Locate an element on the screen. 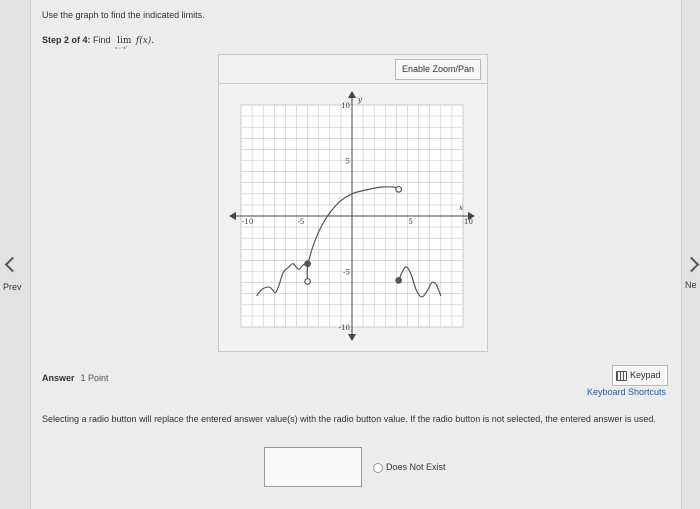 The image size is (700, 509). x-tick-label: -5 is located at coordinates (301, 222).